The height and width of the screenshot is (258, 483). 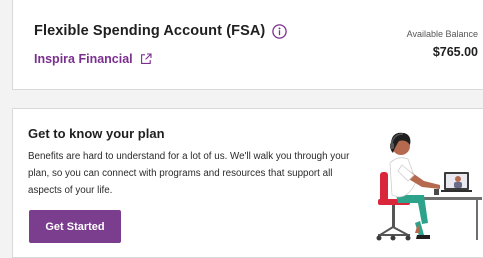 I want to click on available-balance-label: Available Balance, so click(x=442, y=34).